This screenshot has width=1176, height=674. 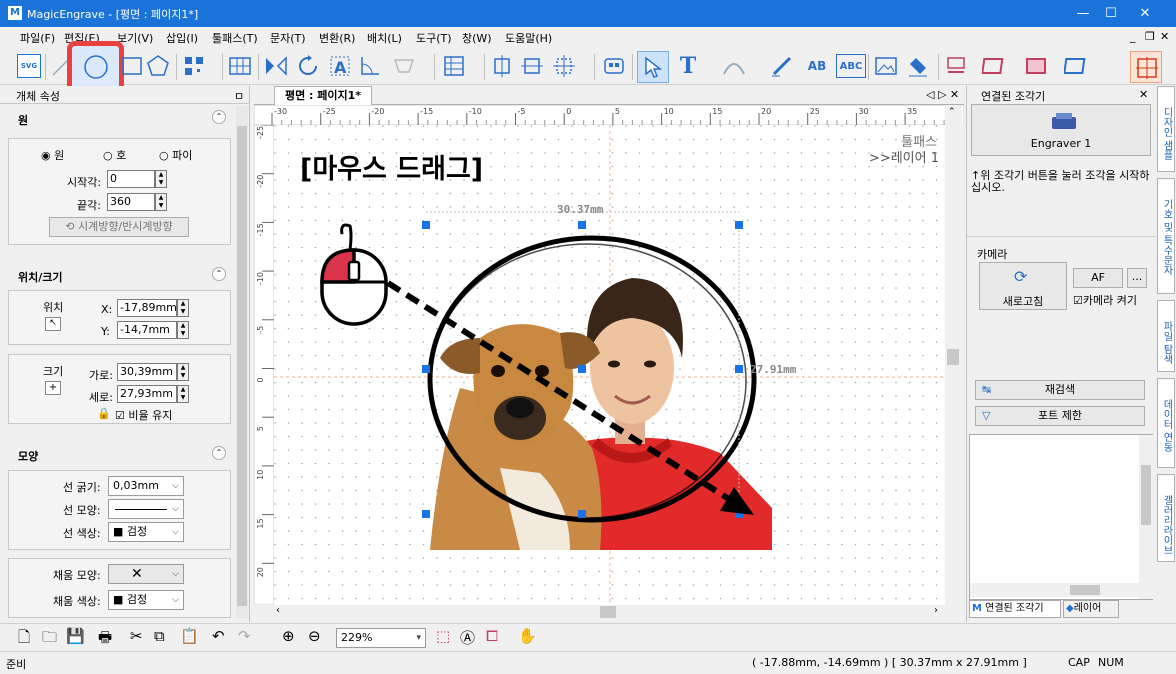 I want to click on direction-button: ⟲ 시계방향/반시계방향, so click(x=119, y=227).